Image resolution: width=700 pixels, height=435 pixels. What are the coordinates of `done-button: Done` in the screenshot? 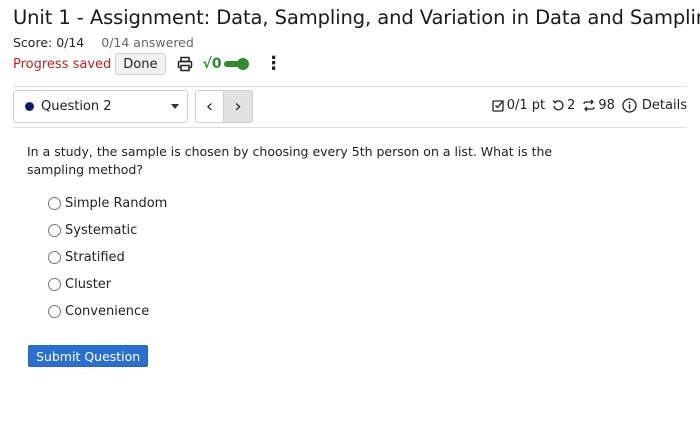 It's located at (140, 64).